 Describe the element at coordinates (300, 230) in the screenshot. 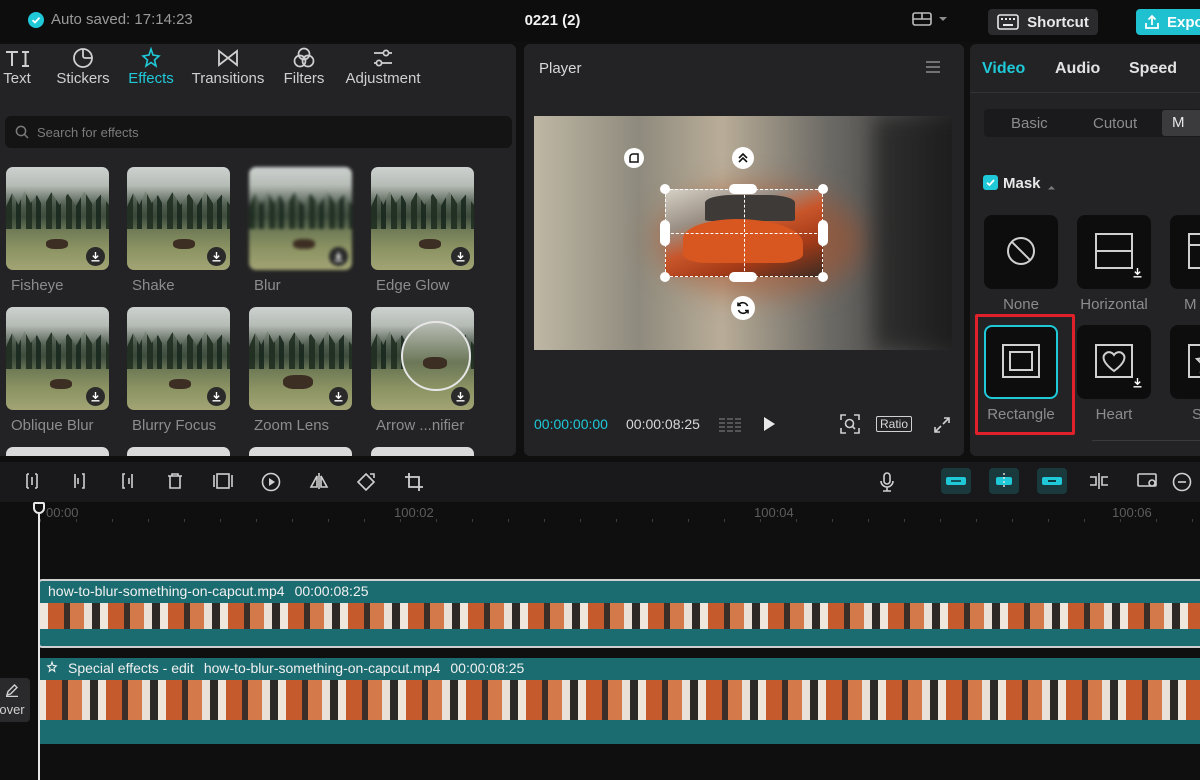

I see `effect-card-blur: Blur` at that location.